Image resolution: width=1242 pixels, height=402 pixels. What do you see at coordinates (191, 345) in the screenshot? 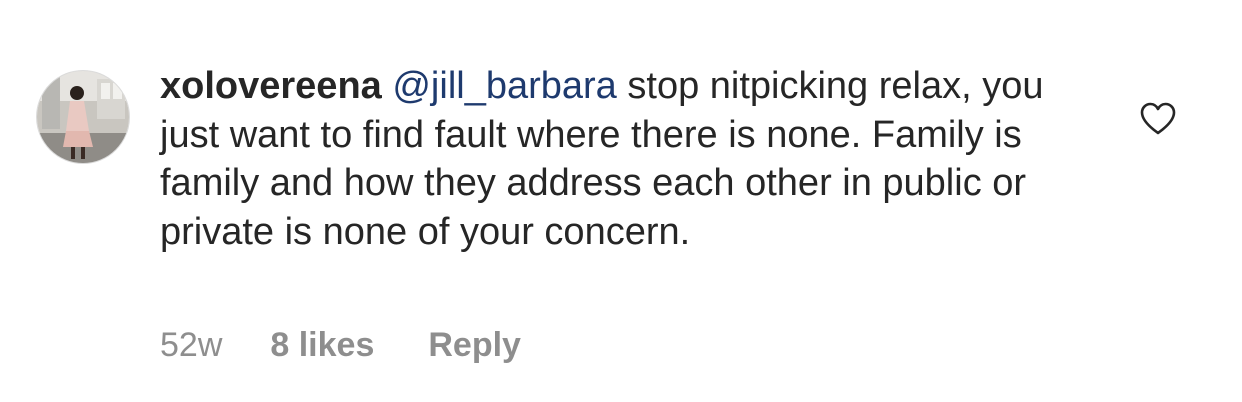
I see `comment-timestamp: 52w` at bounding box center [191, 345].